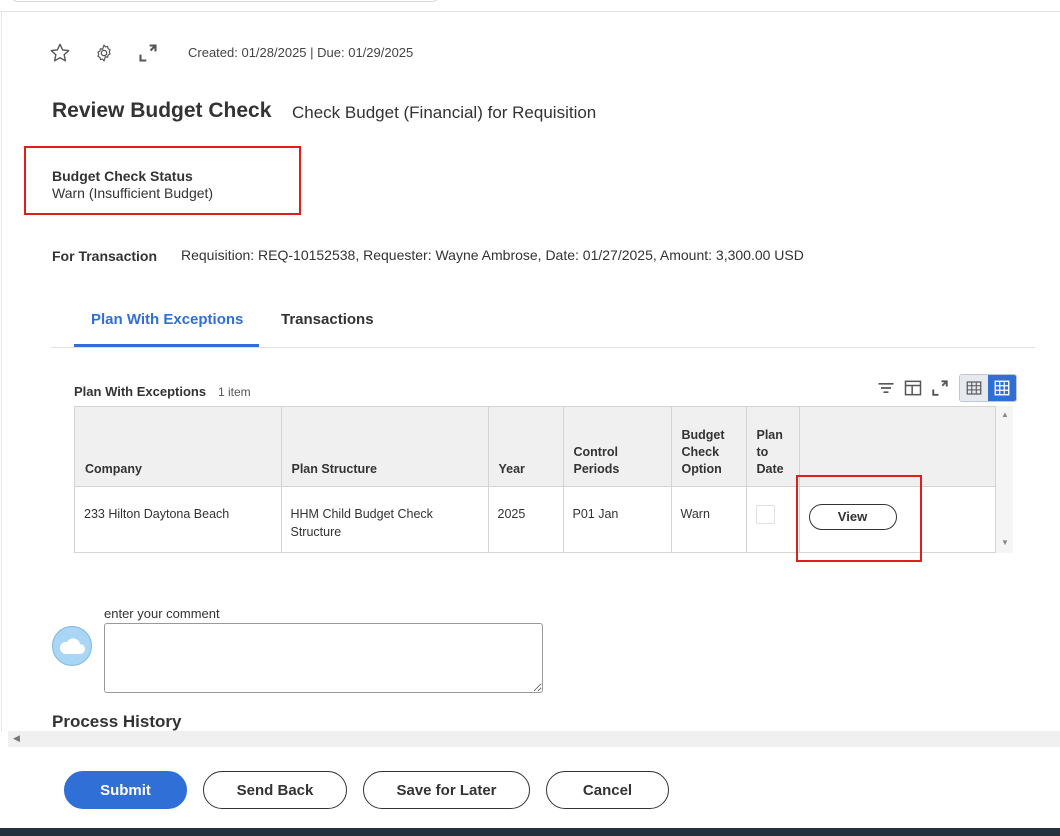 Image resolution: width=1060 pixels, height=836 pixels. What do you see at coordinates (178, 447) in the screenshot?
I see `column-header-company: Company` at bounding box center [178, 447].